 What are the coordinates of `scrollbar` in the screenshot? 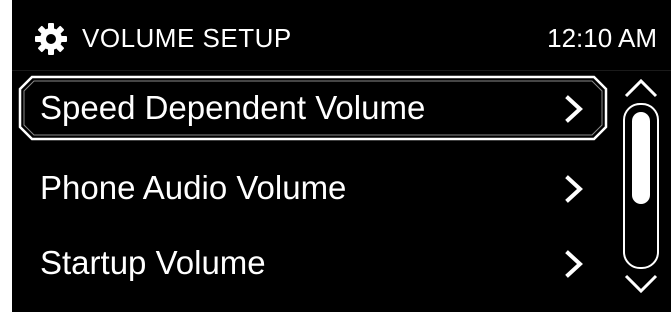 It's located at (641, 187).